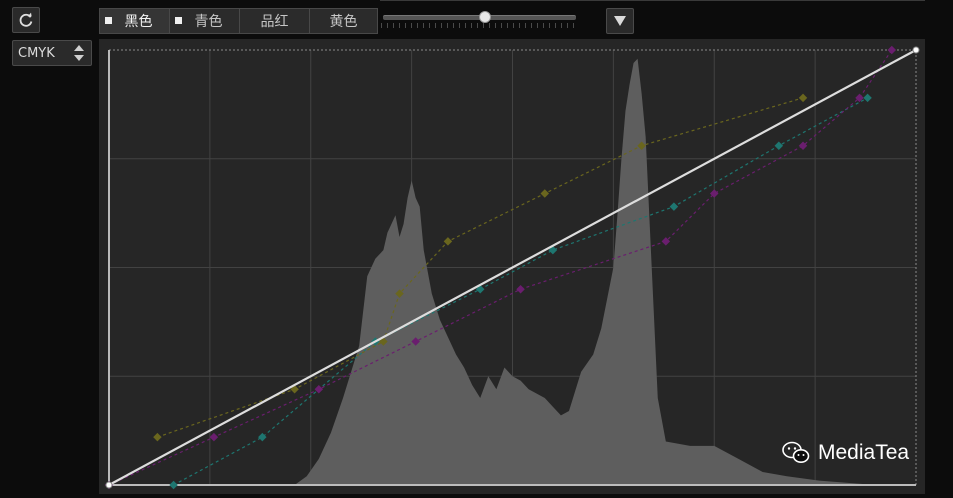 Image resolution: width=953 pixels, height=498 pixels. Describe the element at coordinates (652, 0) in the screenshot. I see `top-divider` at that location.